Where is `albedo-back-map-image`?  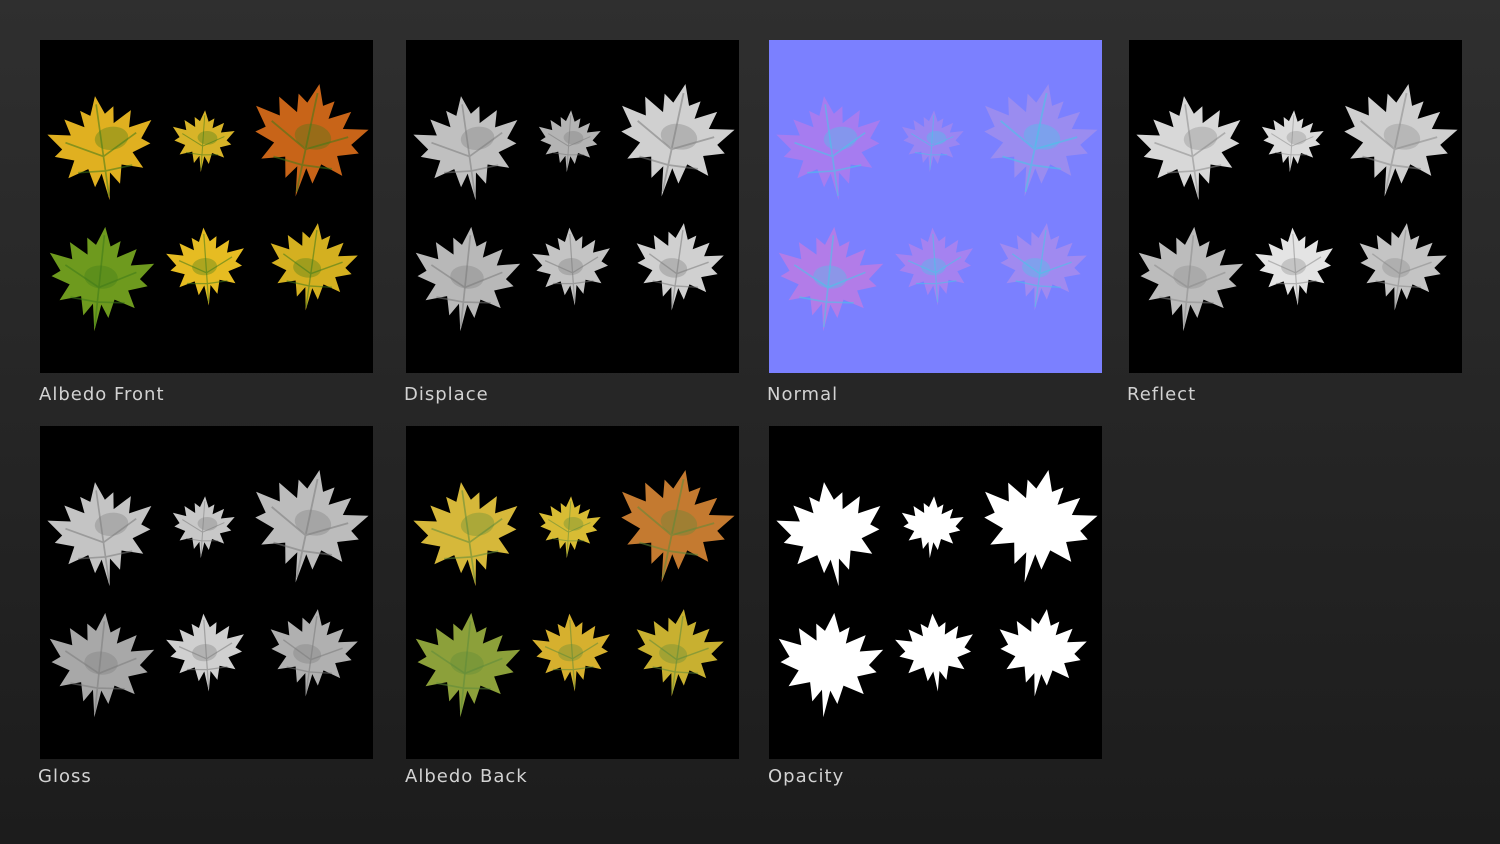 albedo-back-map-image is located at coordinates (572, 592).